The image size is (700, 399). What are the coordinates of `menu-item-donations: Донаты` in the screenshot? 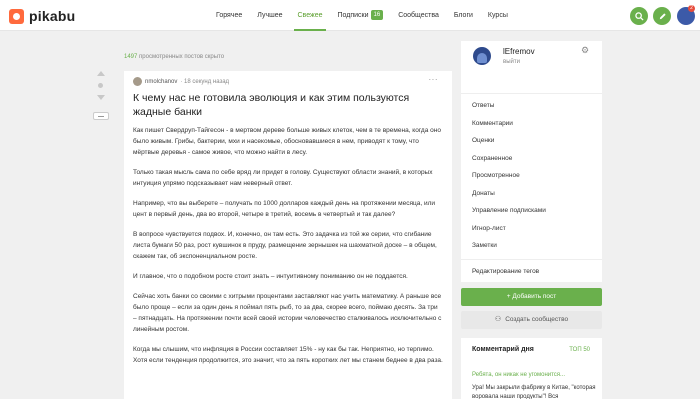 It's located at (531, 194).